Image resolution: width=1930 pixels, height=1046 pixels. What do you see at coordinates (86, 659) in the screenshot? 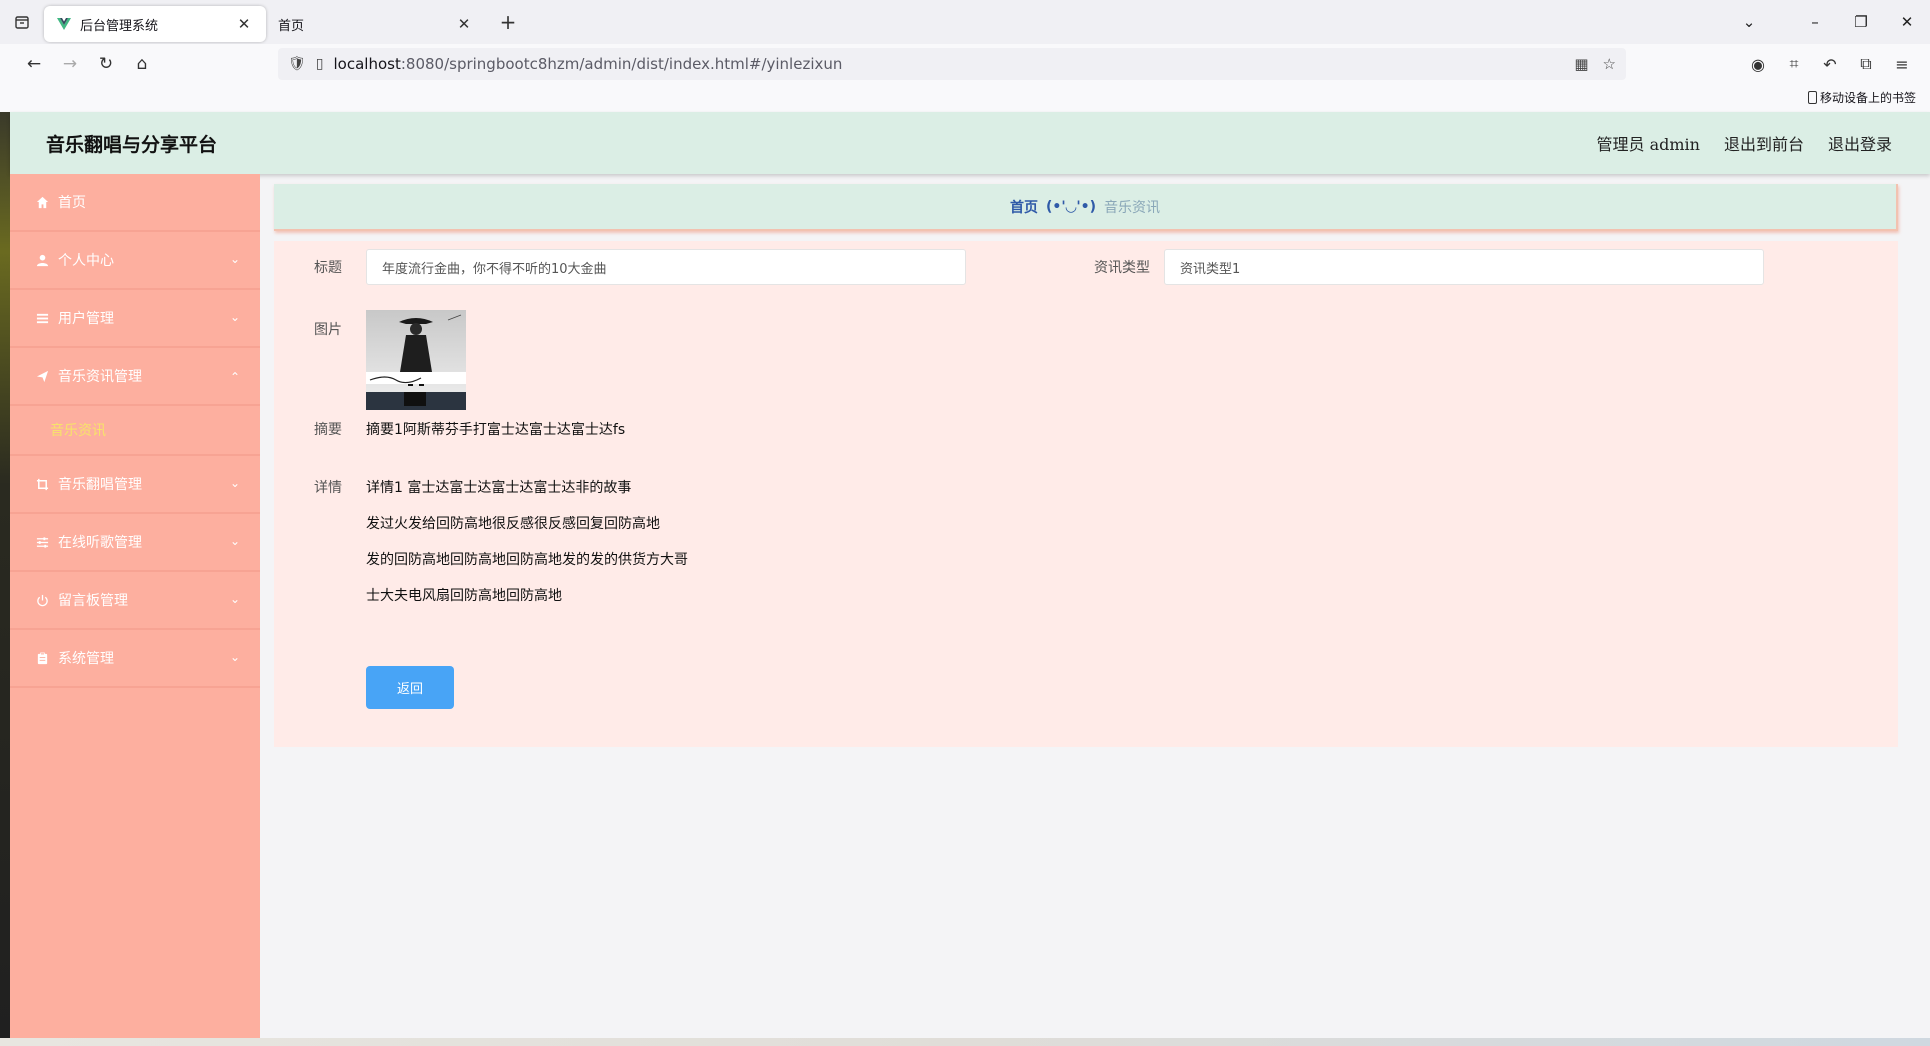
I see `sidebar-item-label: 系统管理` at bounding box center [86, 659].